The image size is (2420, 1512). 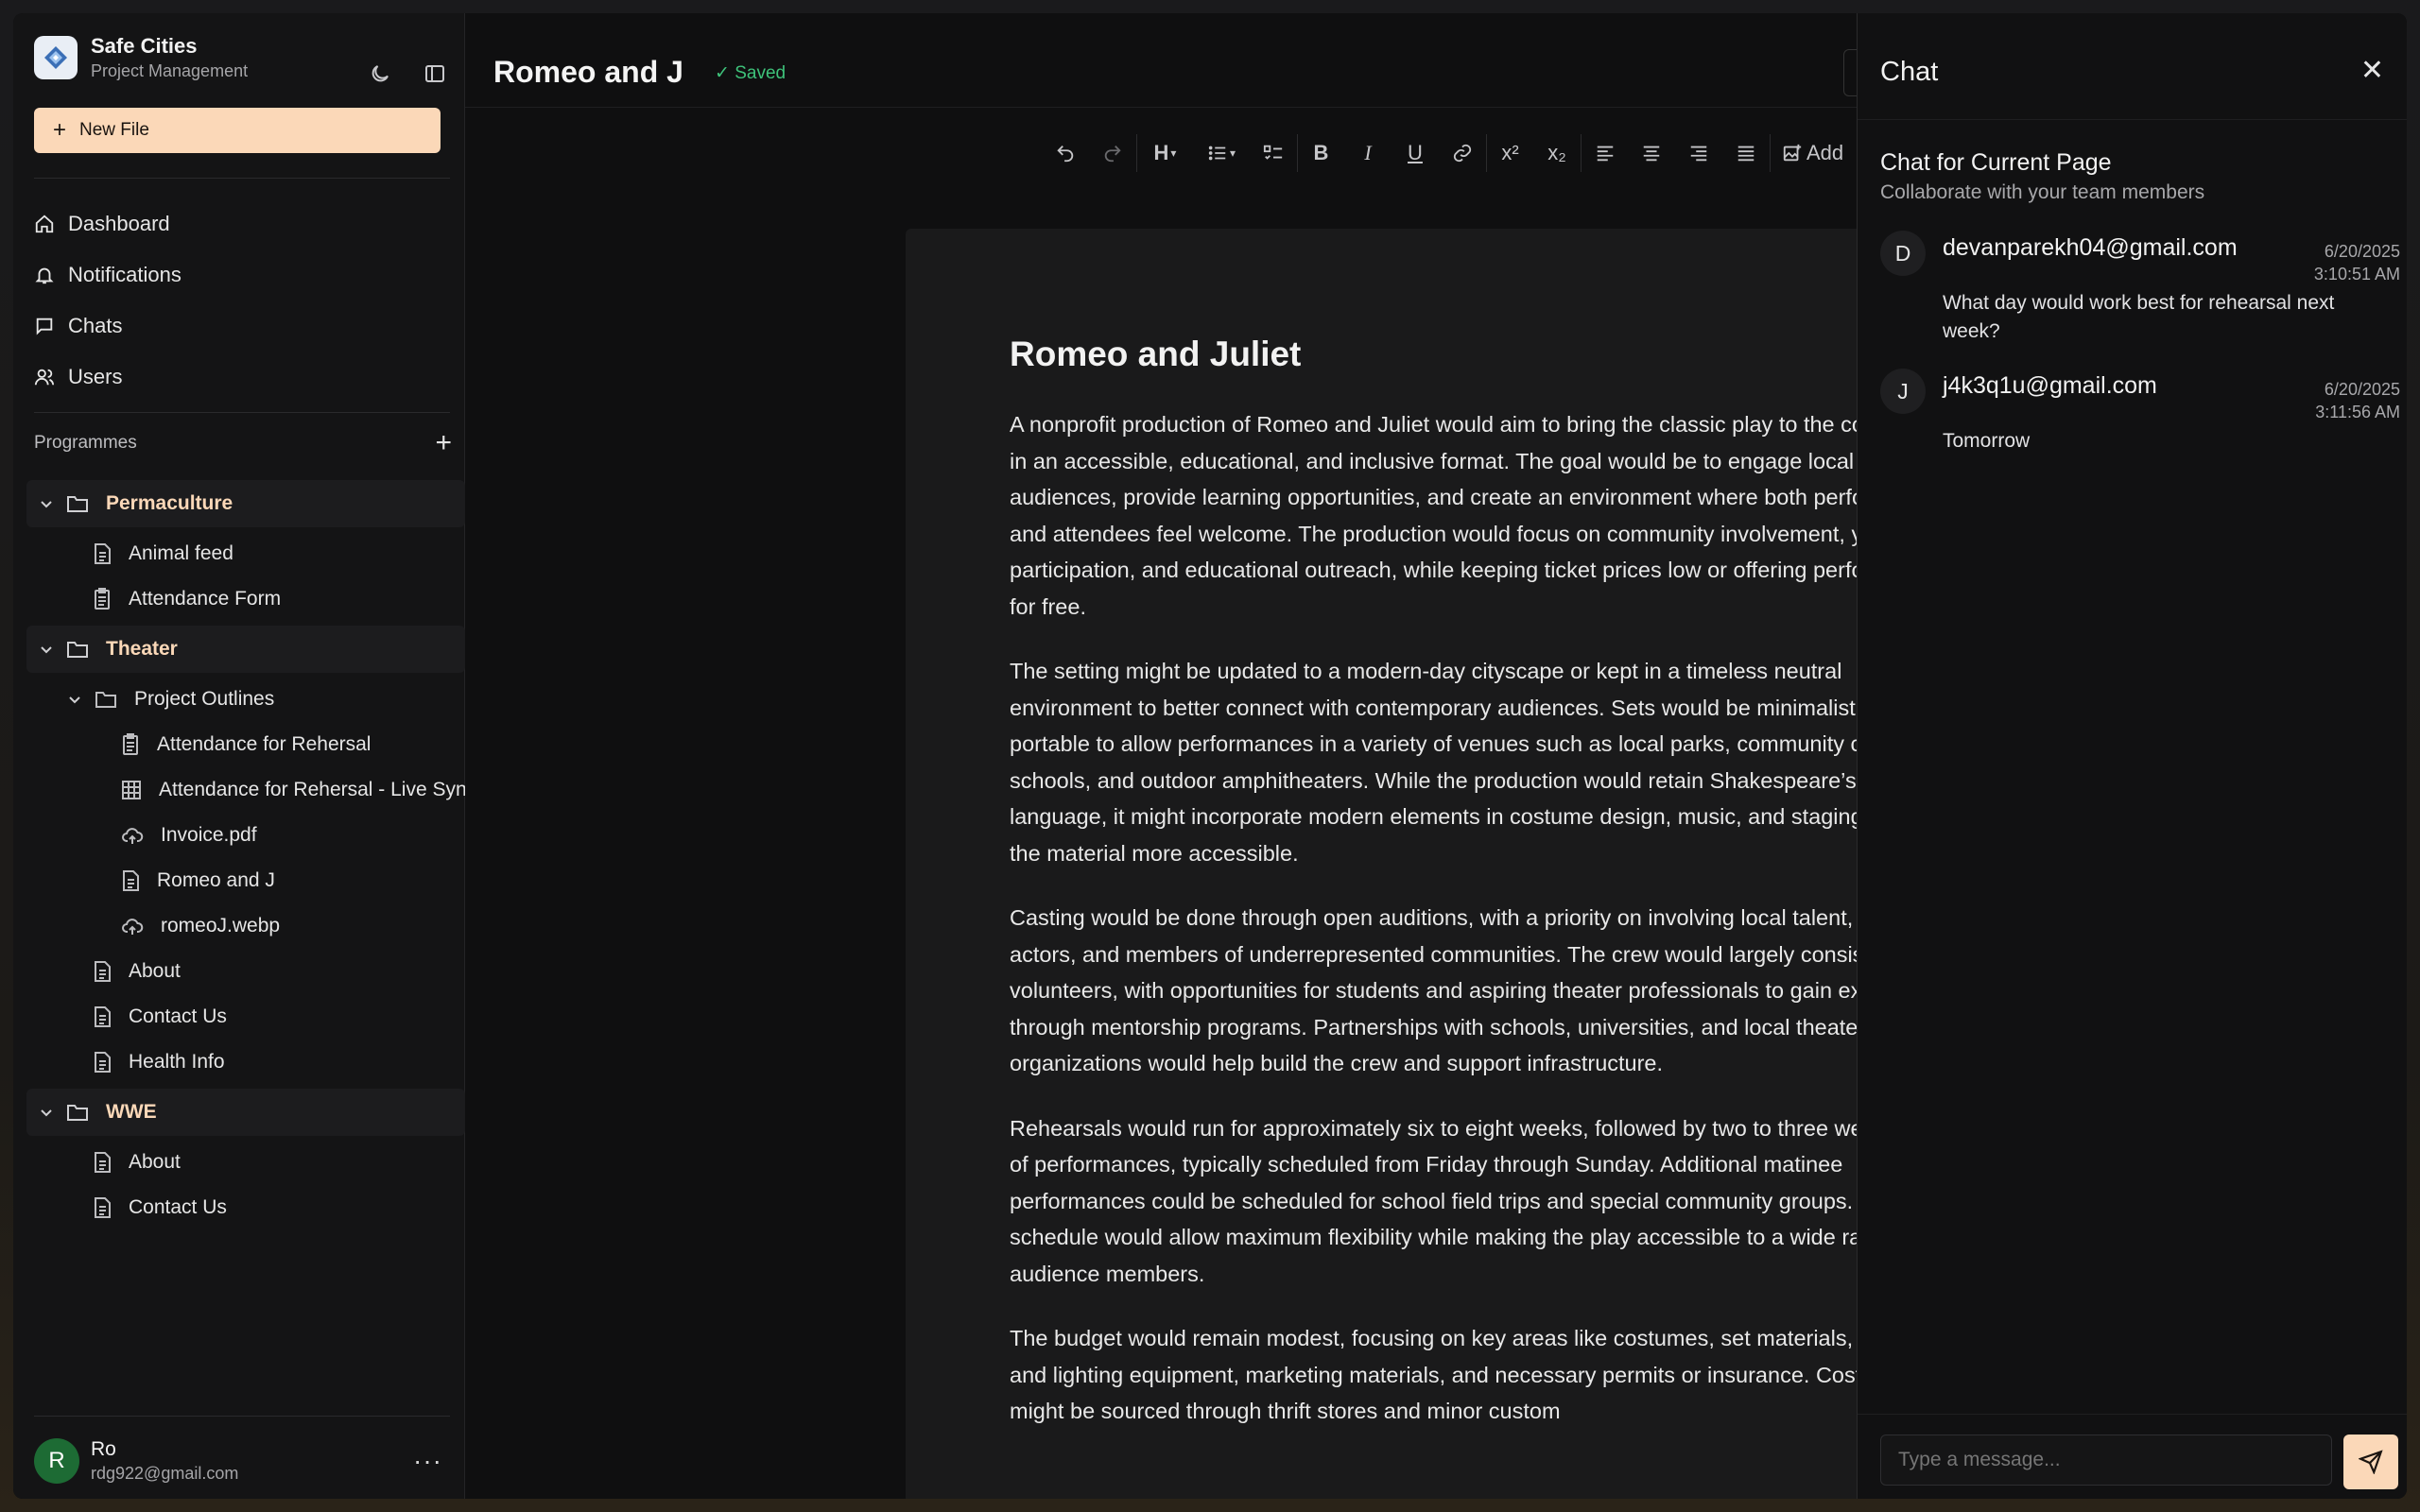 I want to click on nav-label: Notifications, so click(x=125, y=274).